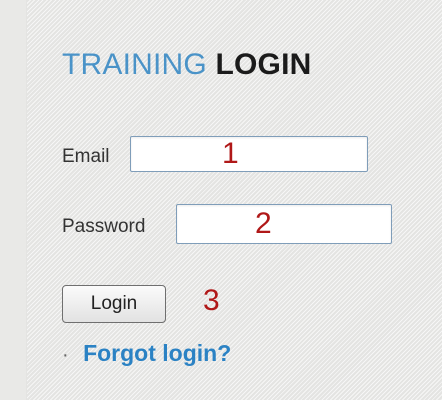 The height and width of the screenshot is (400, 442). What do you see at coordinates (134, 64) in the screenshot?
I see `title-training: TRAINING` at bounding box center [134, 64].